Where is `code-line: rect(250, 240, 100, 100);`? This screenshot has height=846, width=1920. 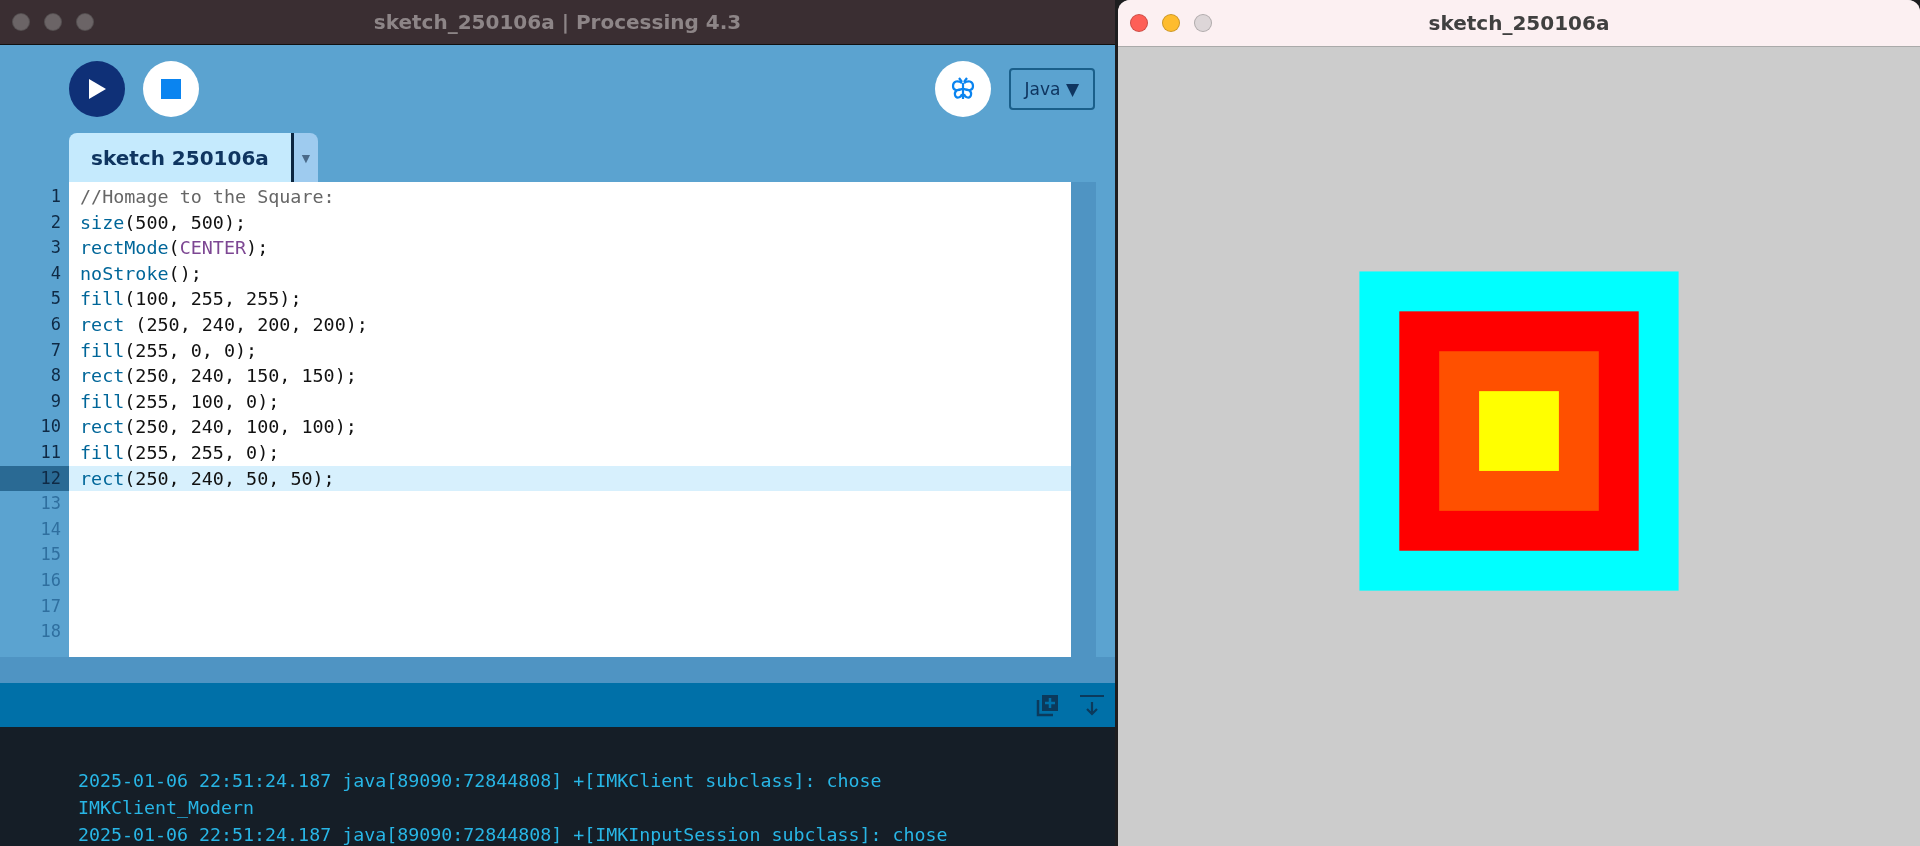 code-line: rect(250, 240, 100, 100); is located at coordinates (218, 427).